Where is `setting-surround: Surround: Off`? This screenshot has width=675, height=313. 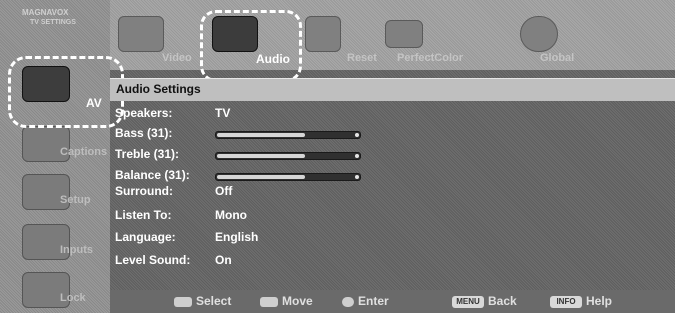
setting-surround: Surround: Off is located at coordinates (385, 193).